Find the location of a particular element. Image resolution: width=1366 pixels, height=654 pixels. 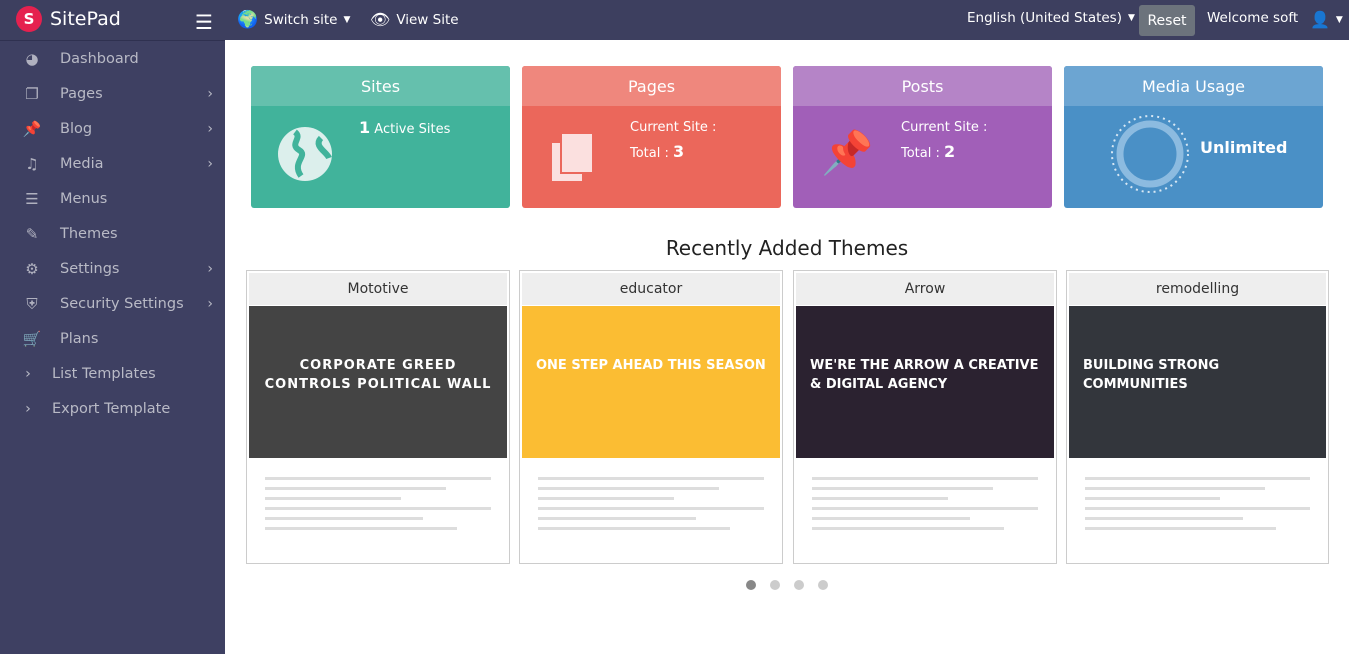

view-site-label: View Site is located at coordinates (427, 19).